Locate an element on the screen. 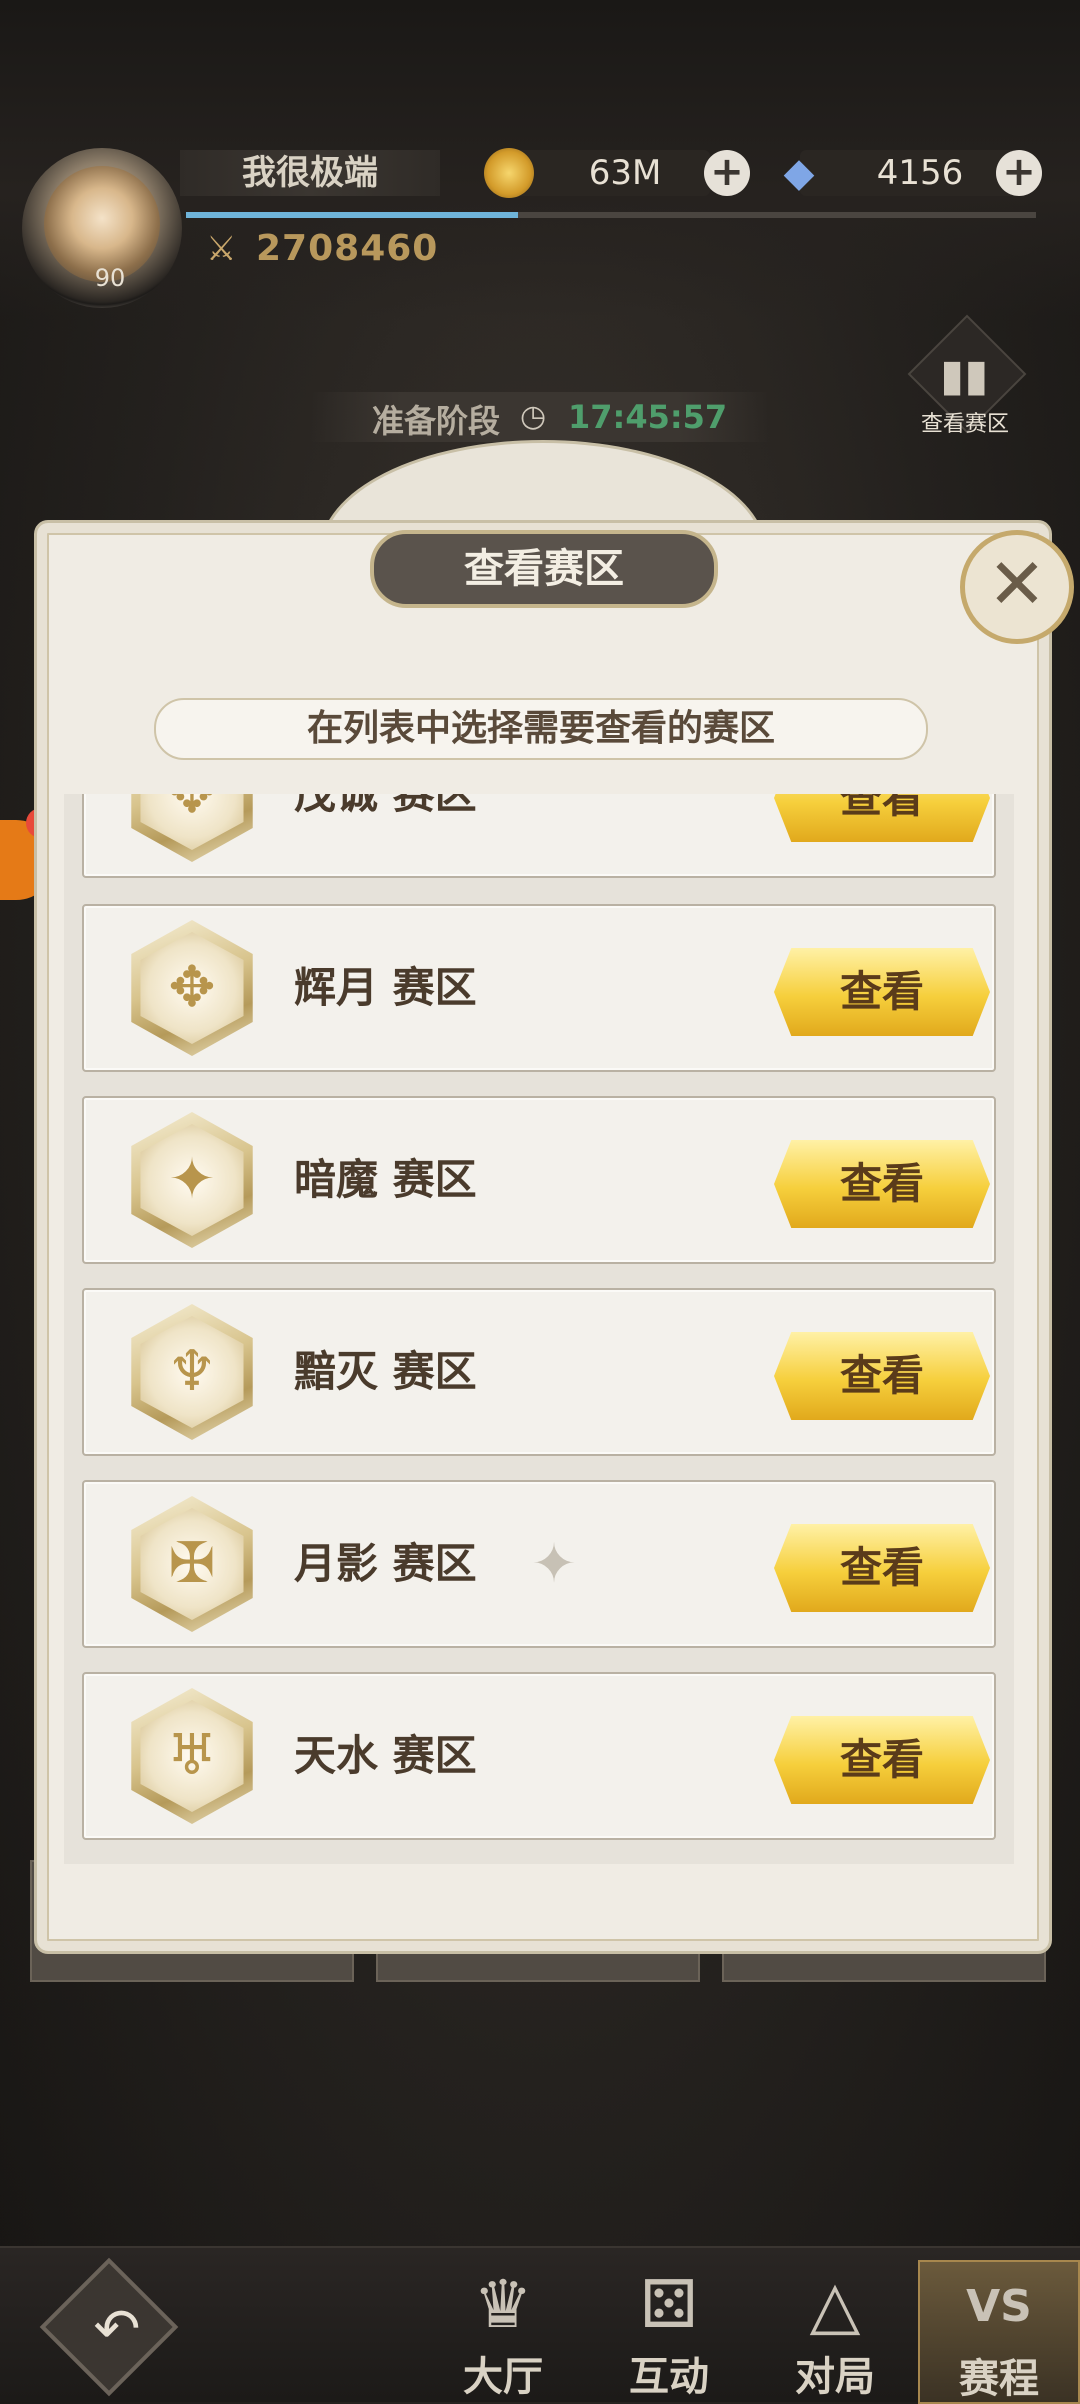 The image size is (1080, 2404). zone-name: 茂诚 赛区 is located at coordinates (385, 835).